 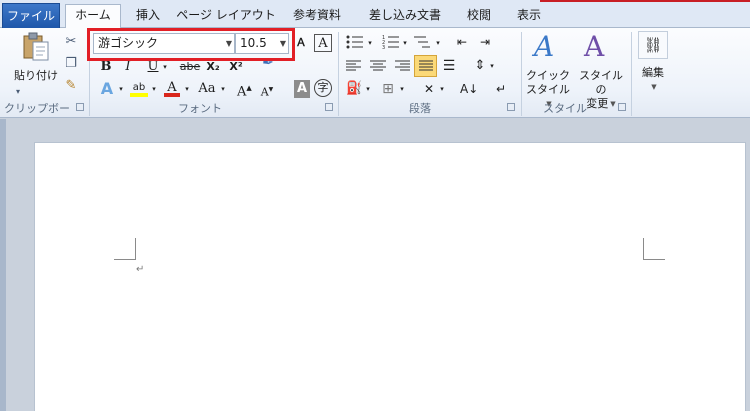 What do you see at coordinates (548, 75) in the screenshot?
I see `quick-style-label-1: クイック` at bounding box center [548, 75].